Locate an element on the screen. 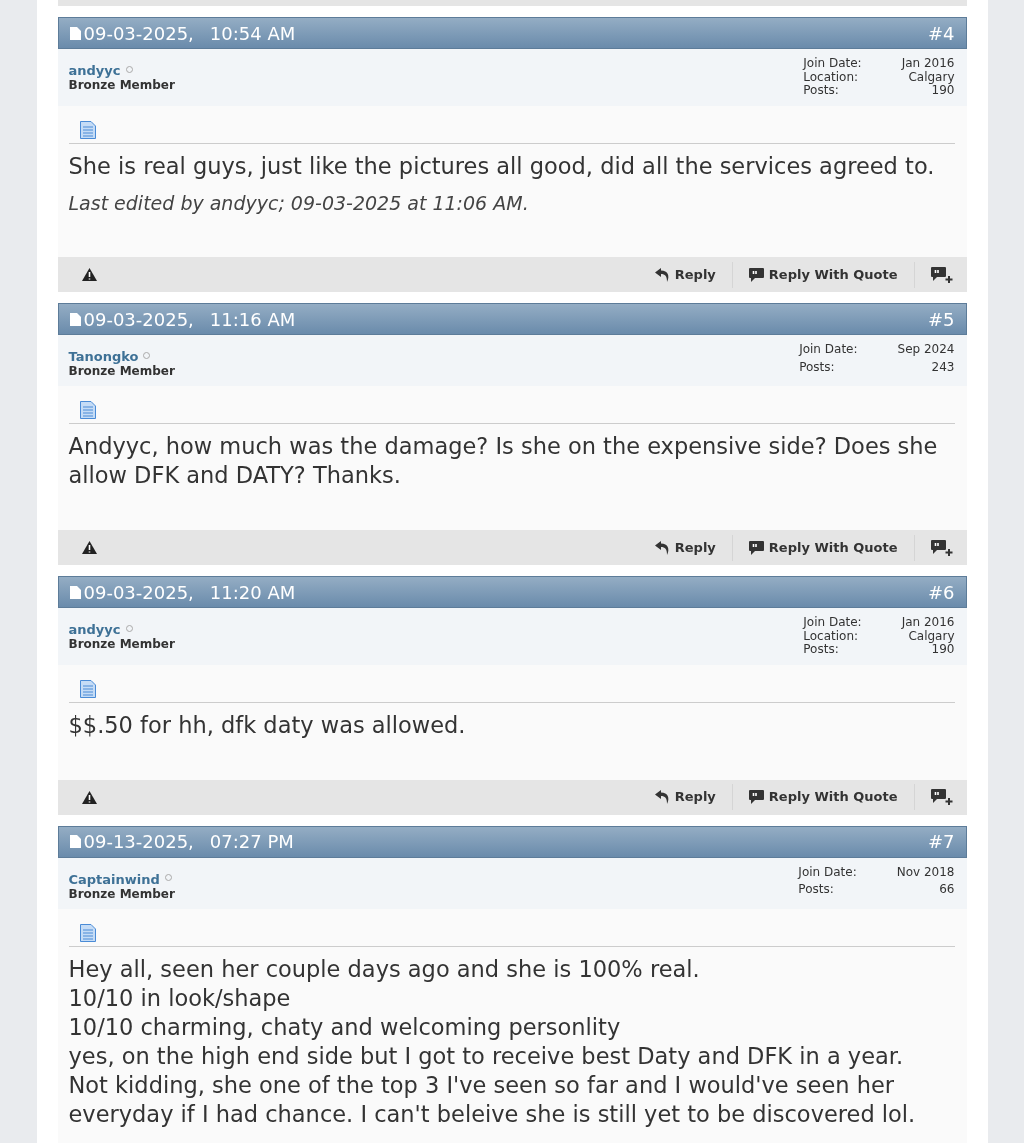 The image size is (1024, 1143). stat-value: Sep 2024 is located at coordinates (926, 350).